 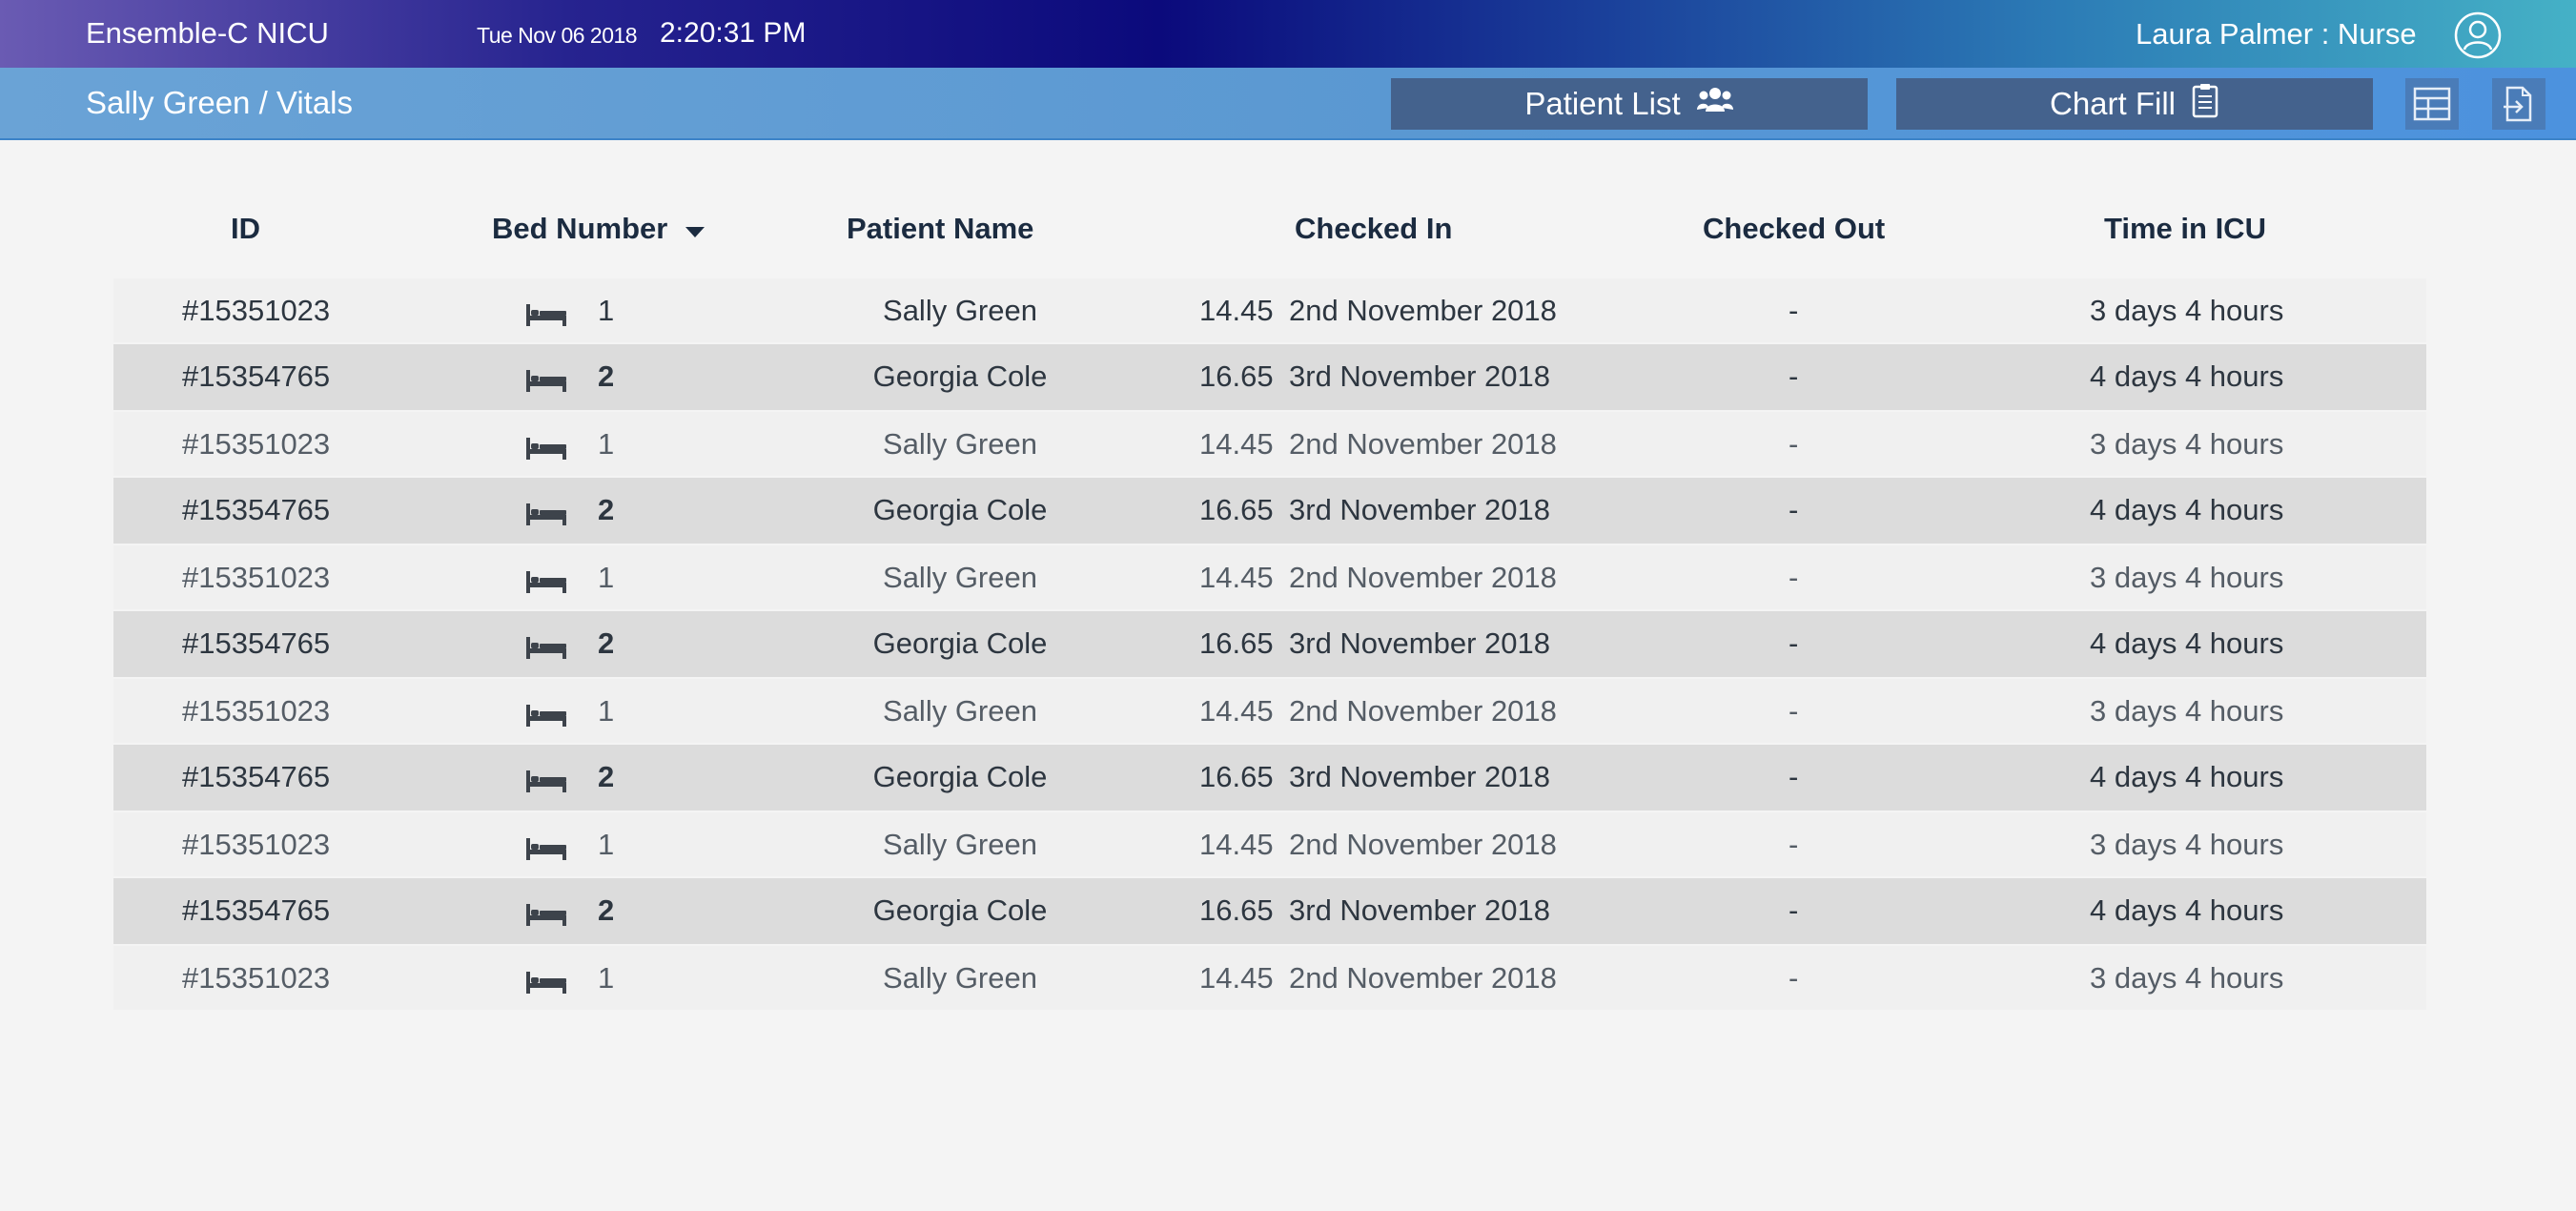 I want to click on patient-list-label: Patient List, so click(x=1602, y=103).